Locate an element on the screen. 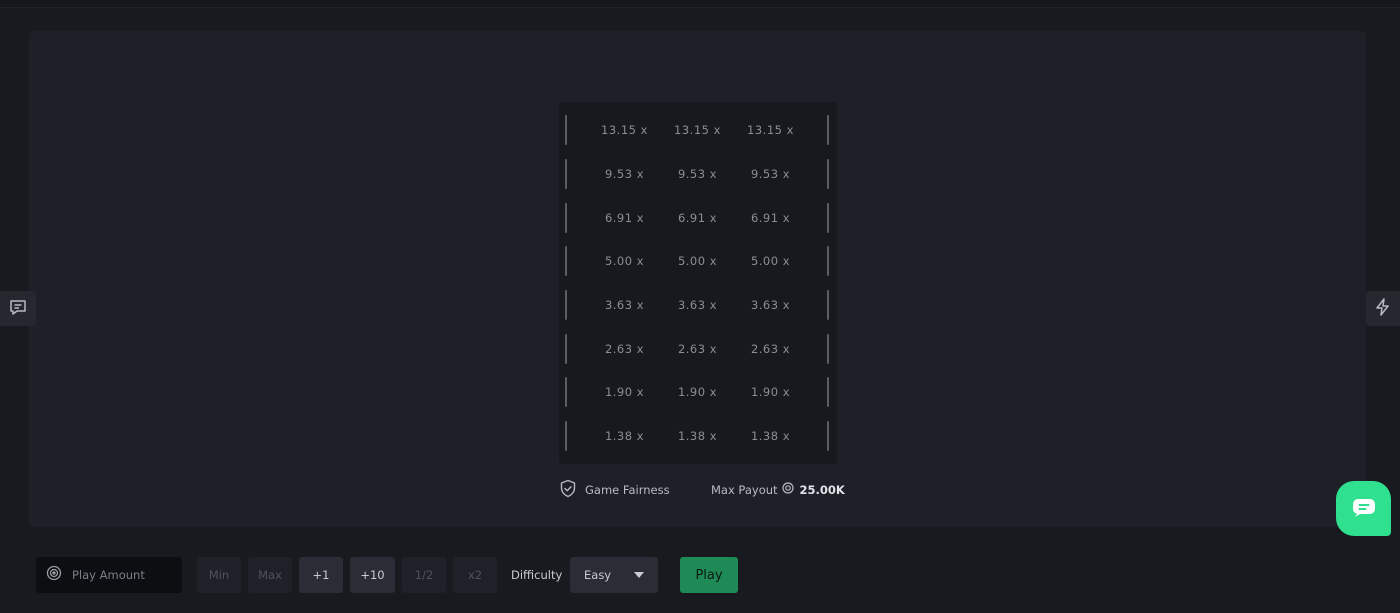  play-button: Play is located at coordinates (709, 575).